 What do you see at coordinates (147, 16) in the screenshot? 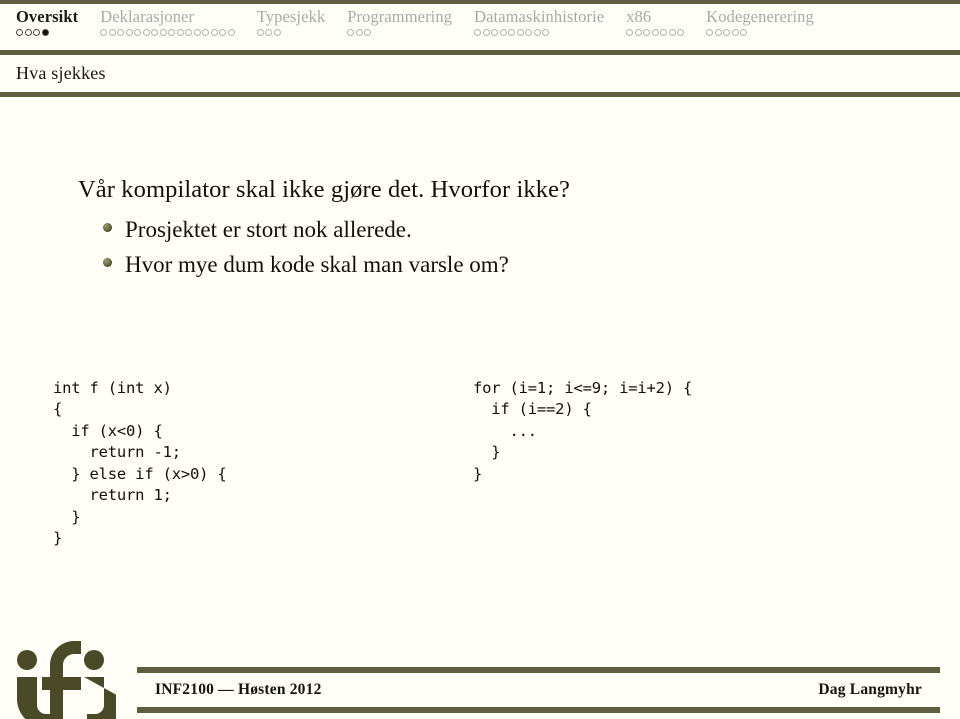
I see `nav-section-label: Deklarasjoner` at bounding box center [147, 16].